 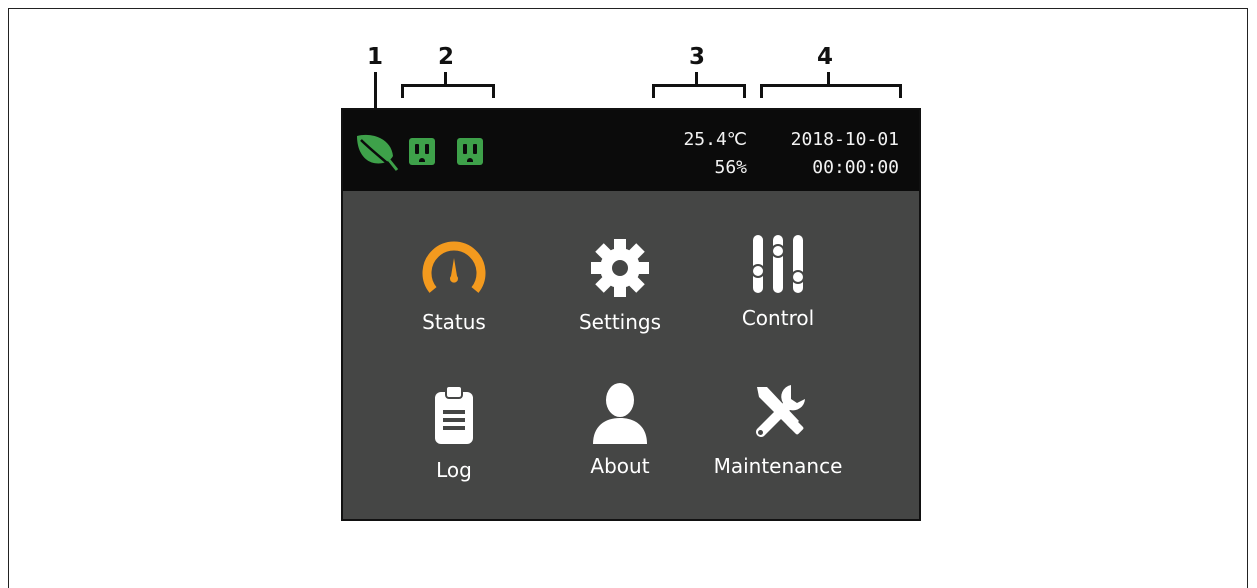 What do you see at coordinates (631, 150) in the screenshot?
I see `status-bar: 25.4℃ 56% 2018-10-01 00:00:00` at bounding box center [631, 150].